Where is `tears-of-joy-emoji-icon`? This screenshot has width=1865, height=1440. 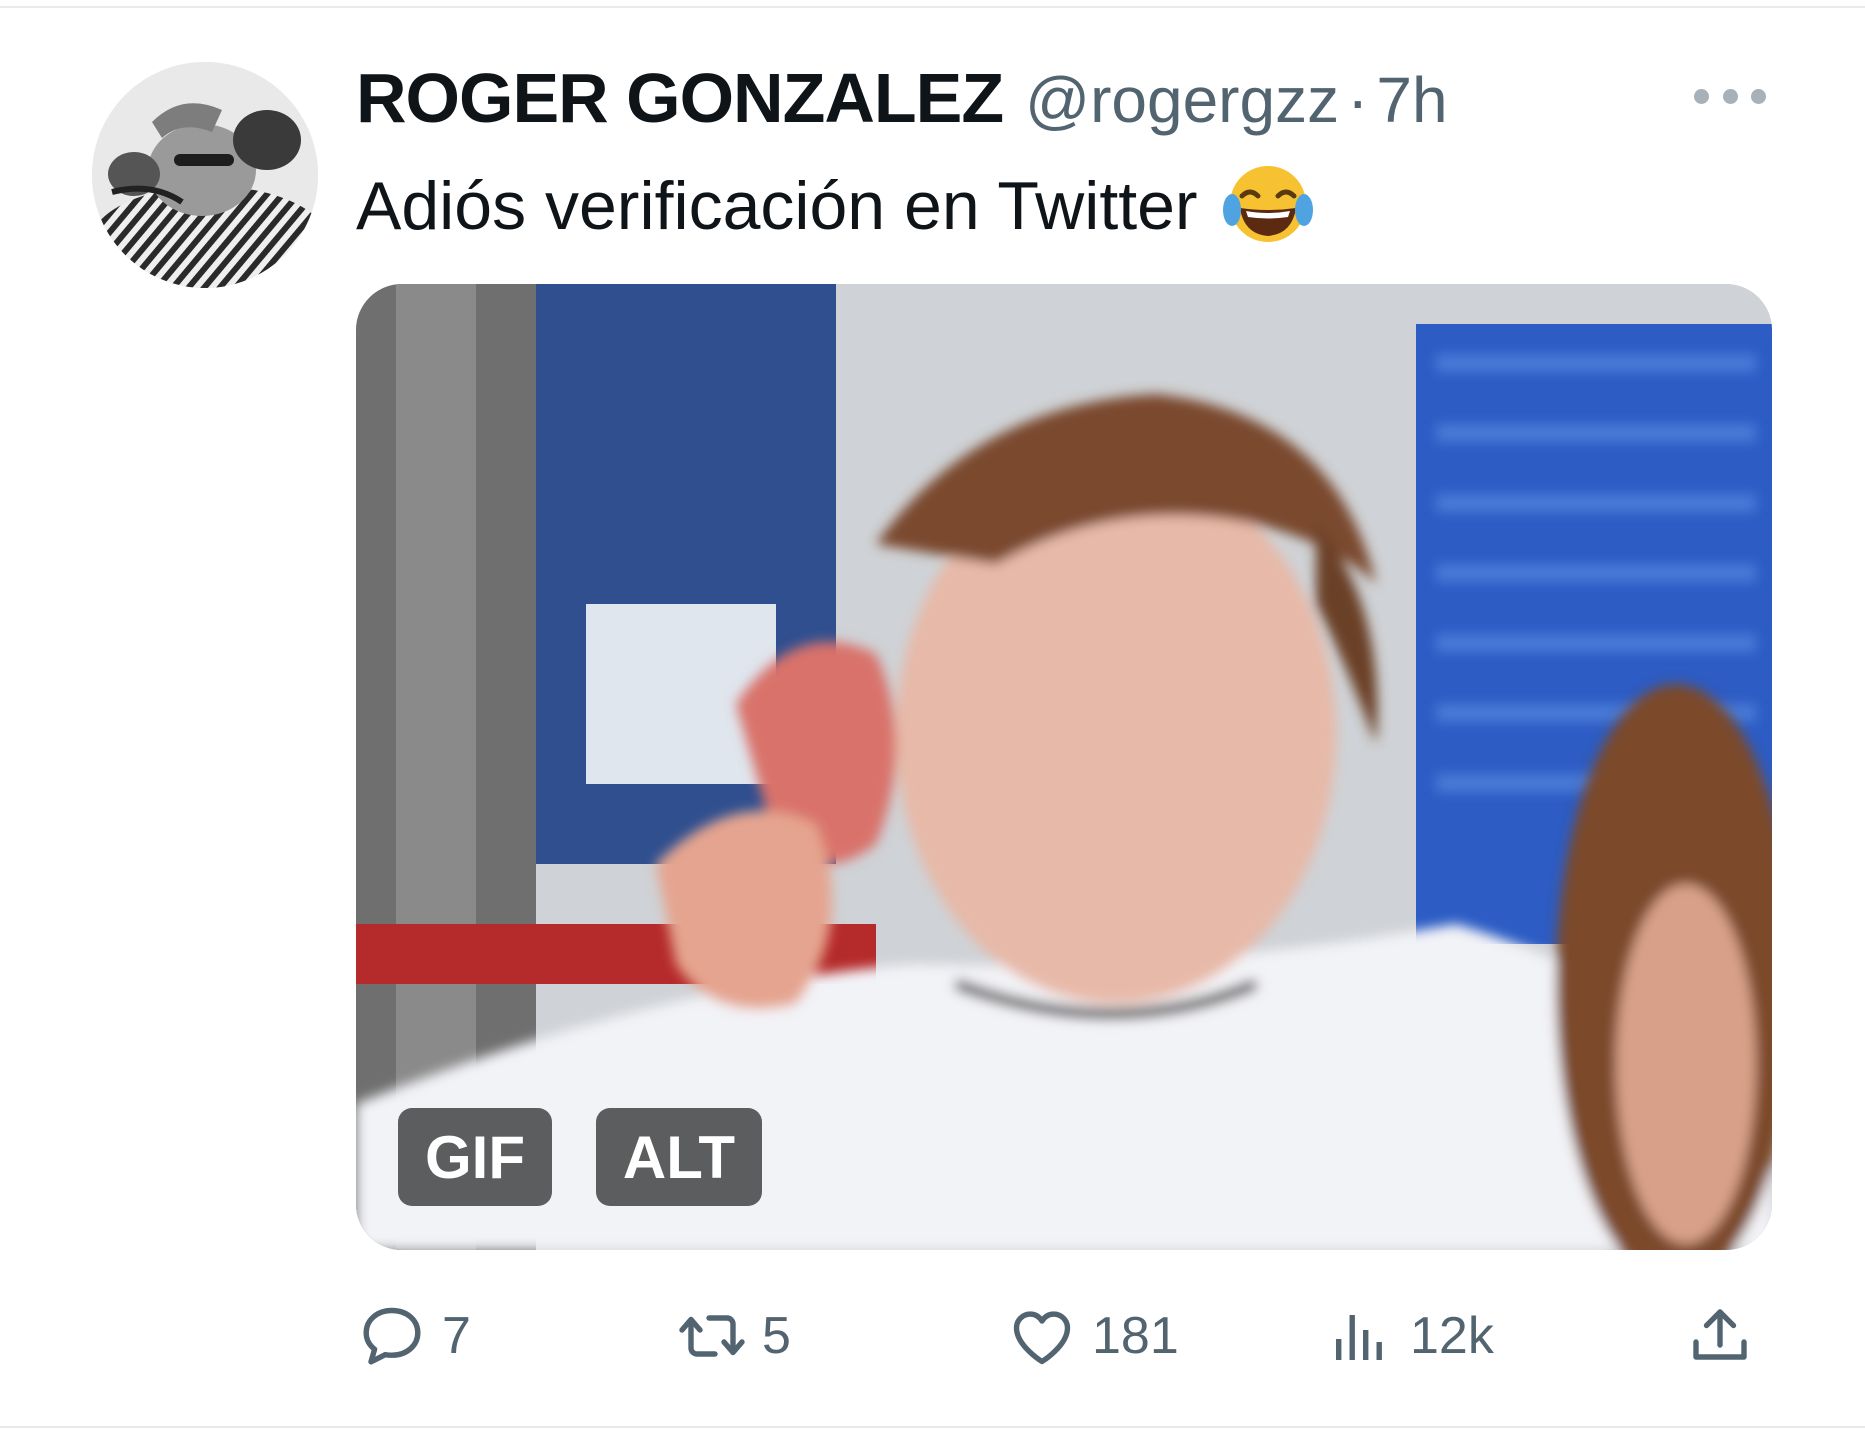
tears-of-joy-emoji-icon is located at coordinates (1268, 206).